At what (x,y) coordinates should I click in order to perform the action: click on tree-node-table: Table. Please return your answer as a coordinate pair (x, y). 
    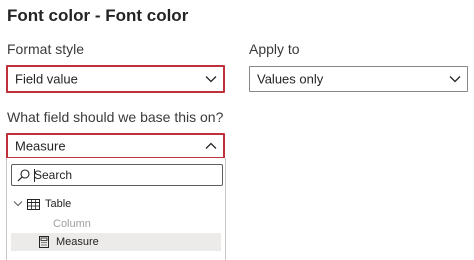
    Looking at the image, I should click on (42, 204).